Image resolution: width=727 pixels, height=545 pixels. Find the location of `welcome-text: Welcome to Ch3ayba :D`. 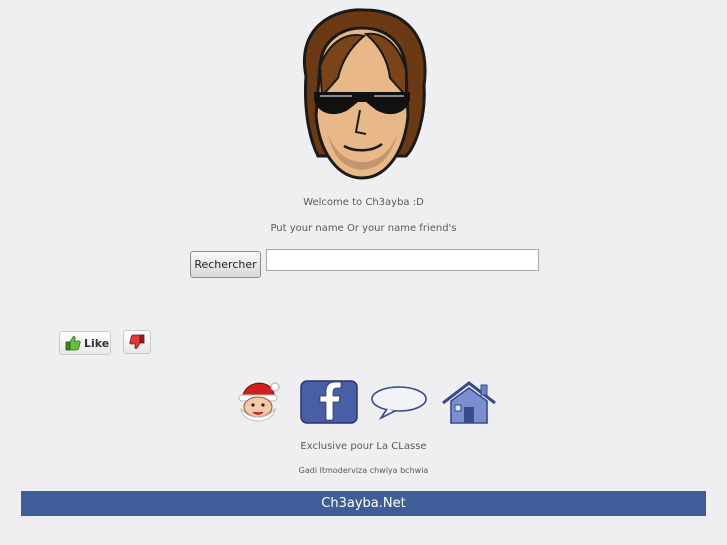

welcome-text: Welcome to Ch3ayba :D is located at coordinates (363, 202).